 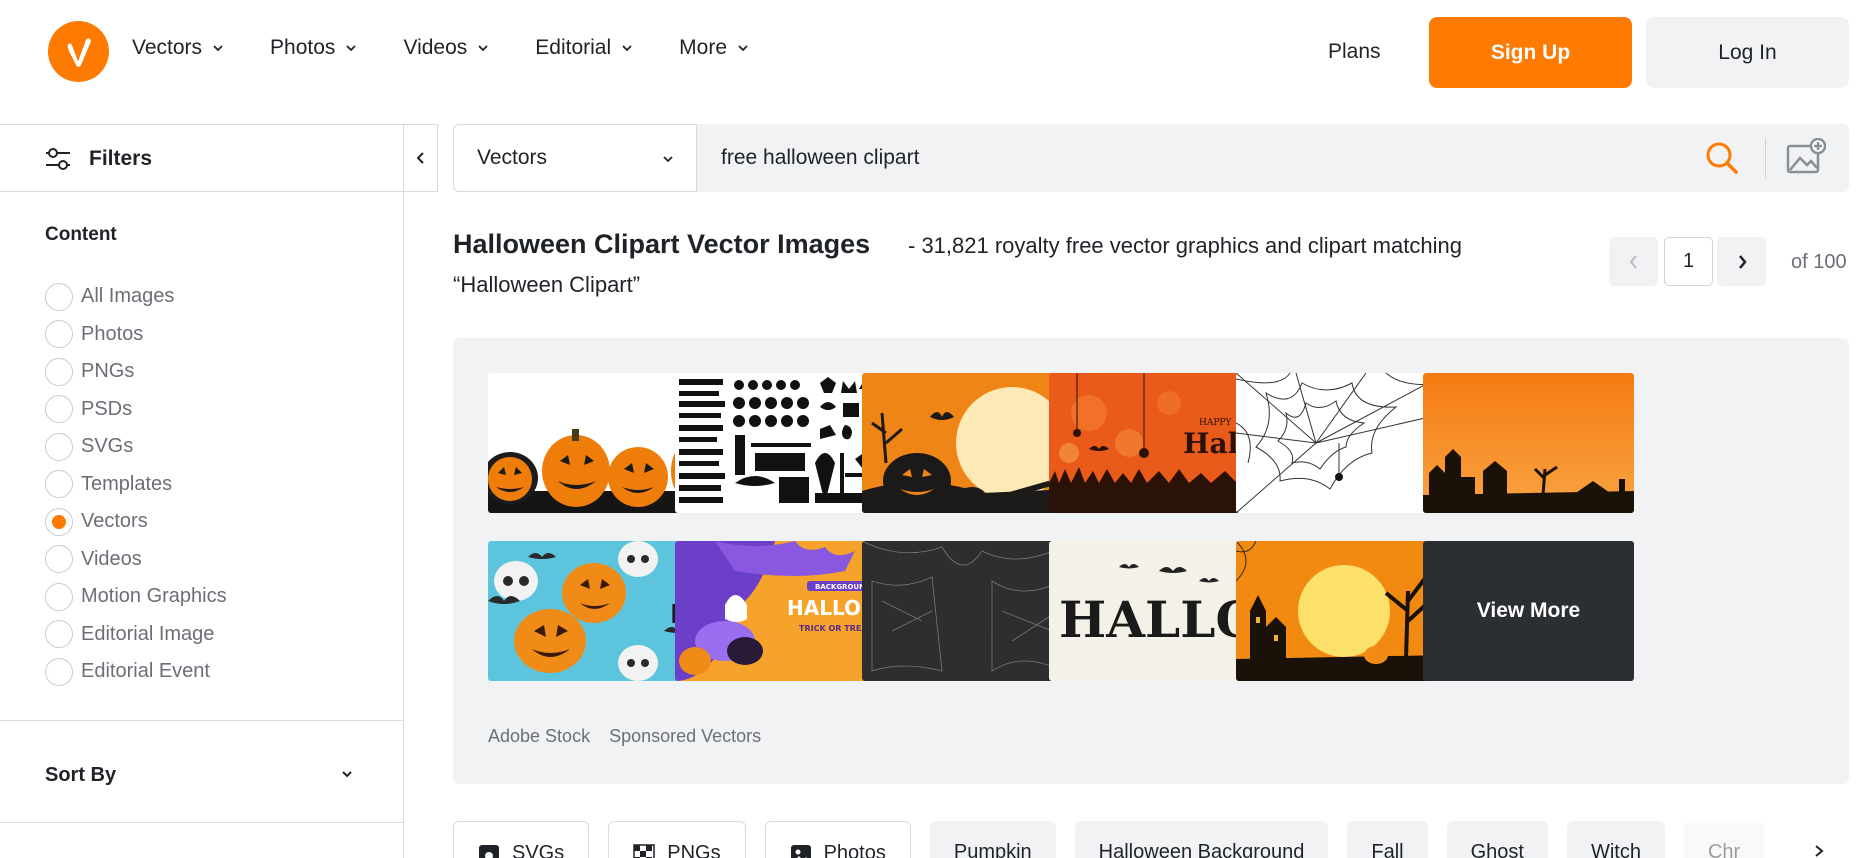 What do you see at coordinates (1201, 839) in the screenshot?
I see `chip-halloween-background: Halloween Background` at bounding box center [1201, 839].